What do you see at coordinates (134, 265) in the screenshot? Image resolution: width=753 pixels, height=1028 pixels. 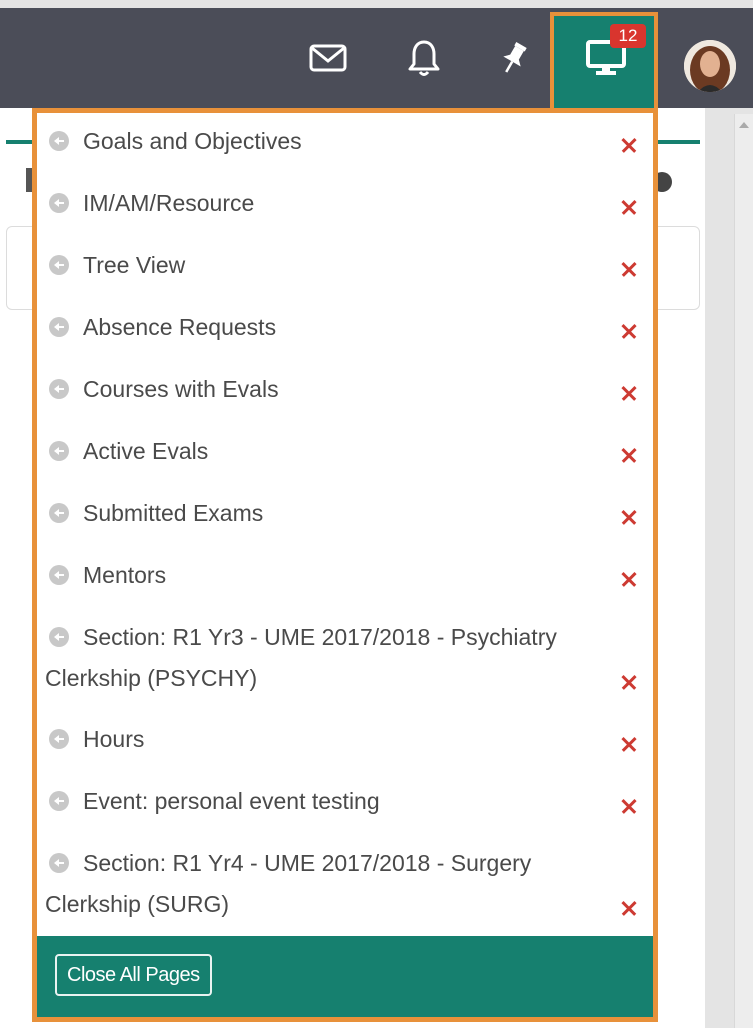 I see `list-item-label: Tree View` at bounding box center [134, 265].